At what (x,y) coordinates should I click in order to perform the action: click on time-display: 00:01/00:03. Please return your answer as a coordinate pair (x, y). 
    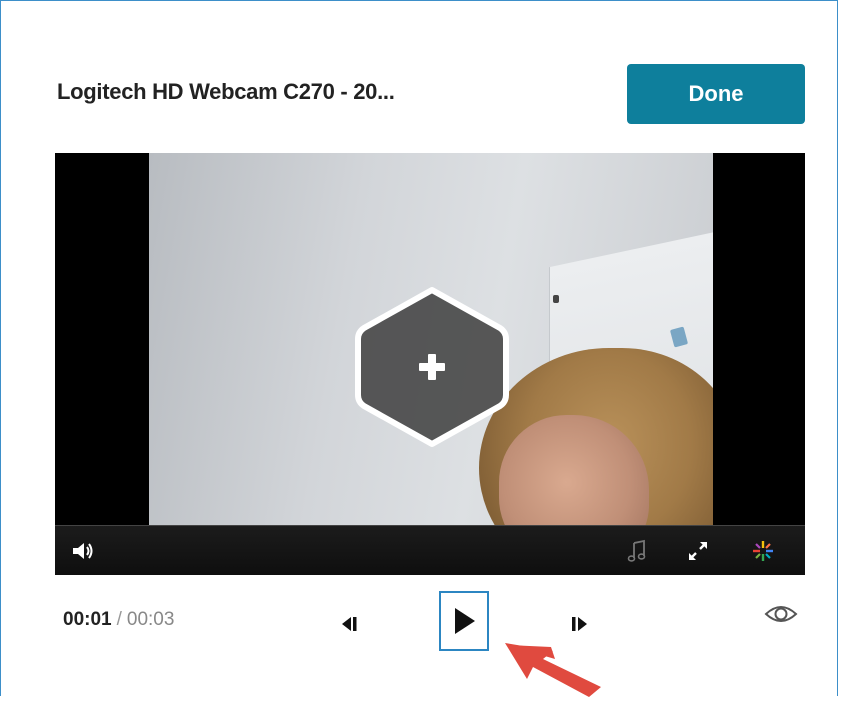
    Looking at the image, I should click on (118, 620).